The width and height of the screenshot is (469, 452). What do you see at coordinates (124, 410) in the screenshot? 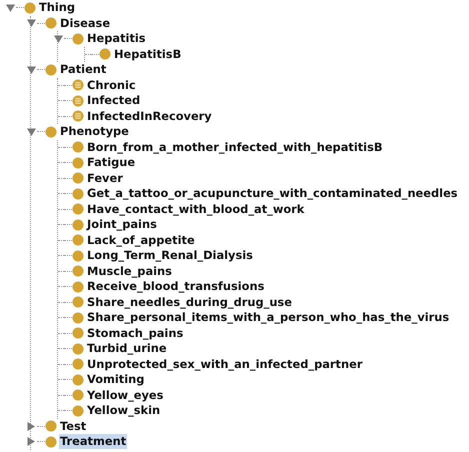
I see `class-tree-item: Yellow_skin` at bounding box center [124, 410].